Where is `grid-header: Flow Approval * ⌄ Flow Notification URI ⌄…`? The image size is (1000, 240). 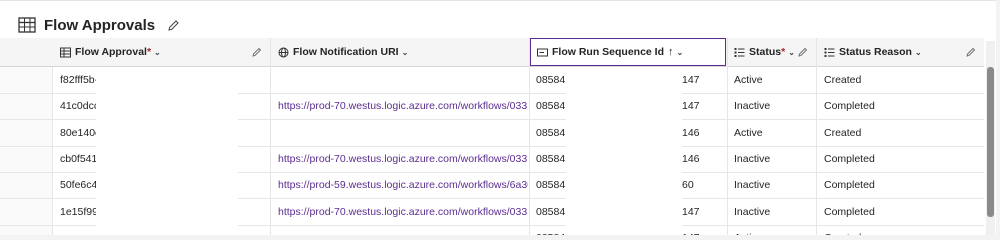
grid-header: Flow Approval * ⌄ Flow Notification URI ⌄… is located at coordinates (492, 52).